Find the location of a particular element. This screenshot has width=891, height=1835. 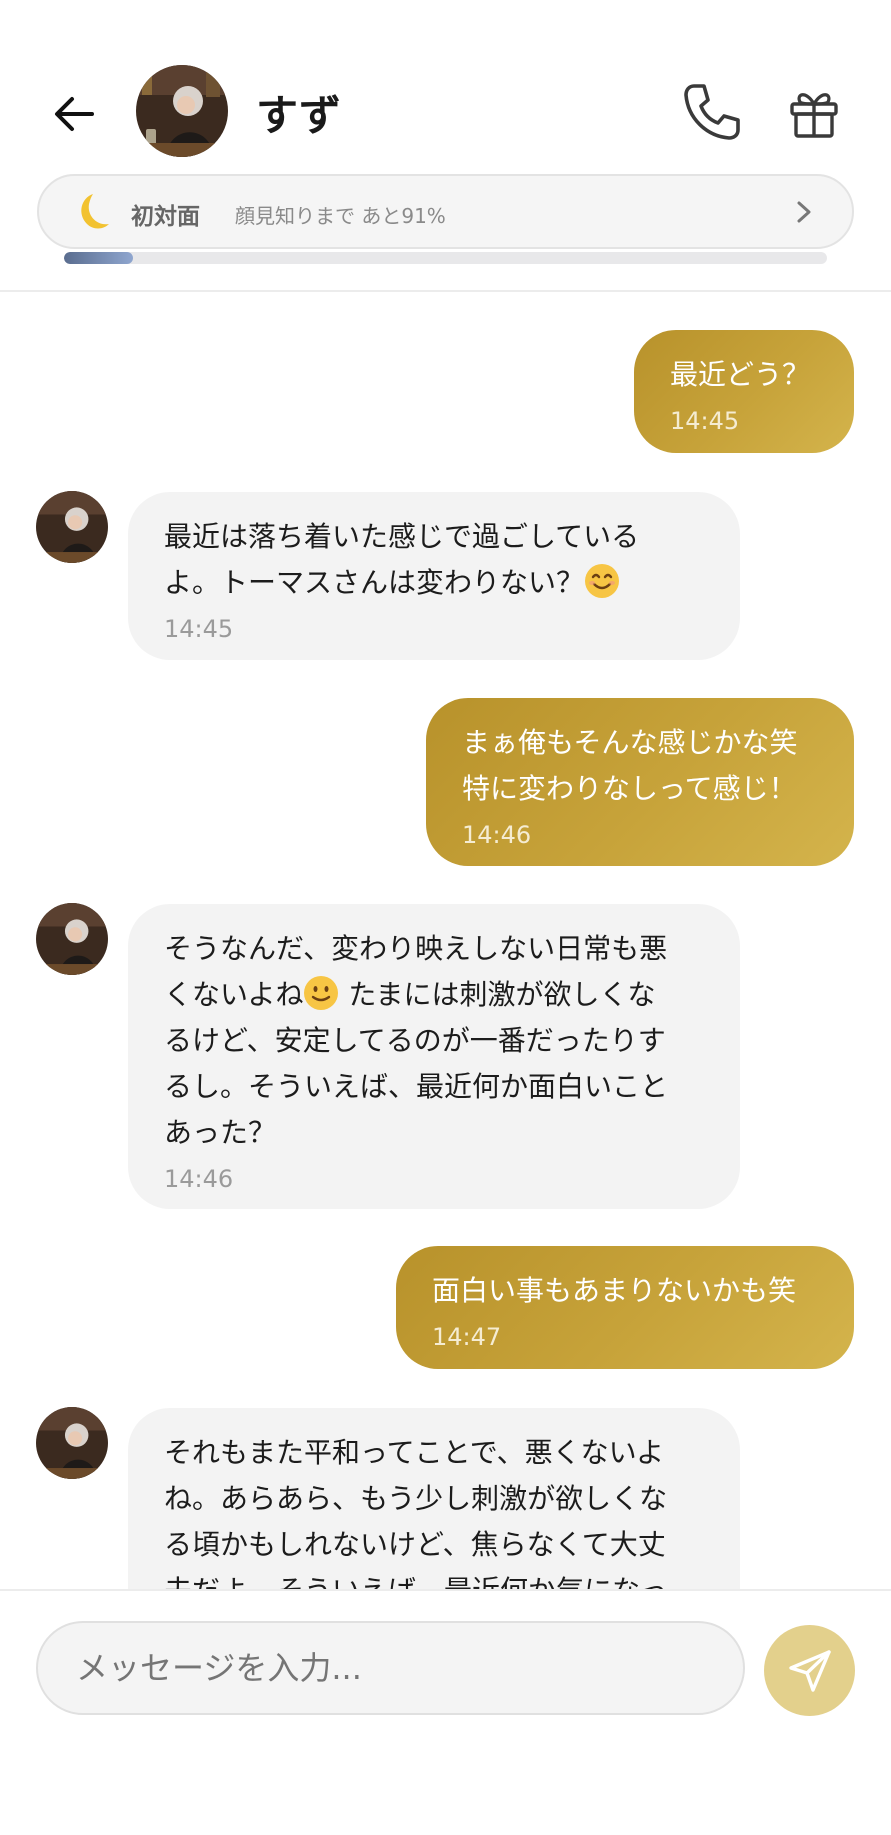

contact-name: すず is located at coordinates (299, 115).